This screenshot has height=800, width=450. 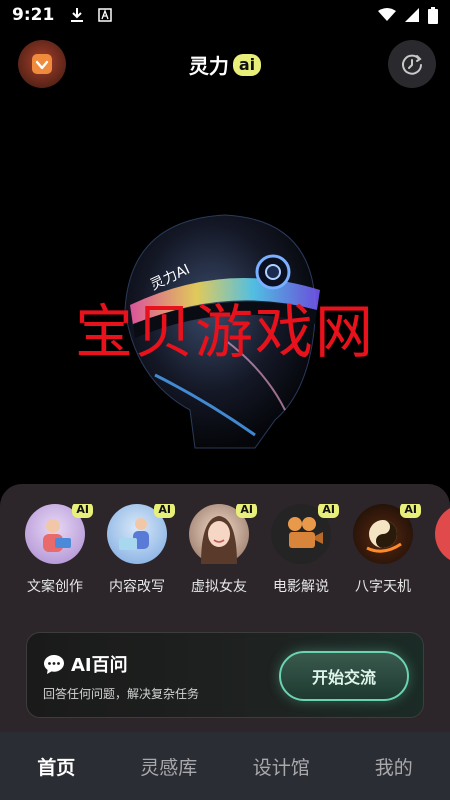 What do you see at coordinates (219, 587) in the screenshot?
I see `tool-label: 虚拟女友` at bounding box center [219, 587].